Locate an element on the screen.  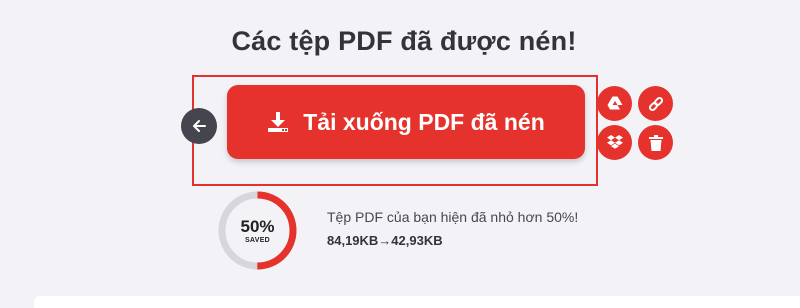
trash-icon is located at coordinates (655, 142).